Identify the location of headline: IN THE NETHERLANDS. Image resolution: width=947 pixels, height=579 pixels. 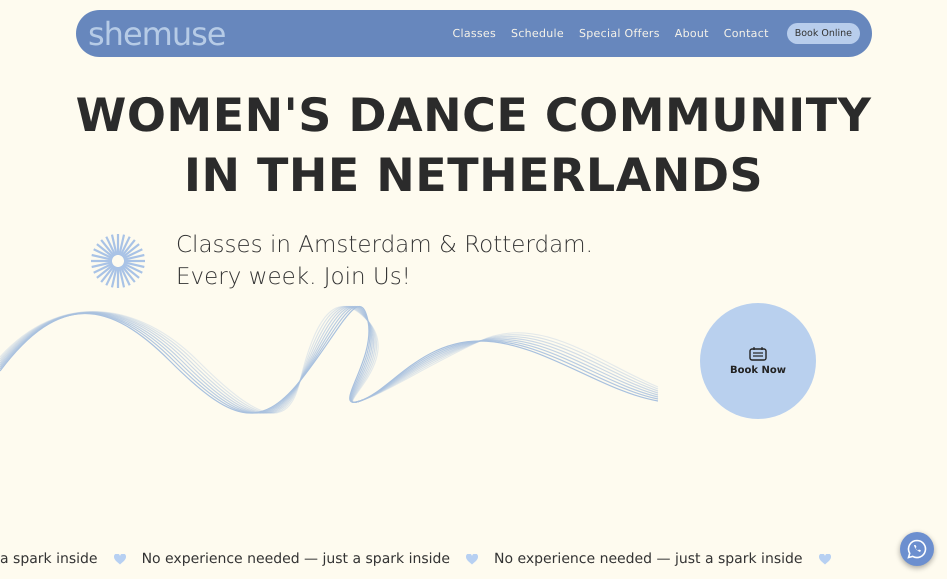
(473, 175).